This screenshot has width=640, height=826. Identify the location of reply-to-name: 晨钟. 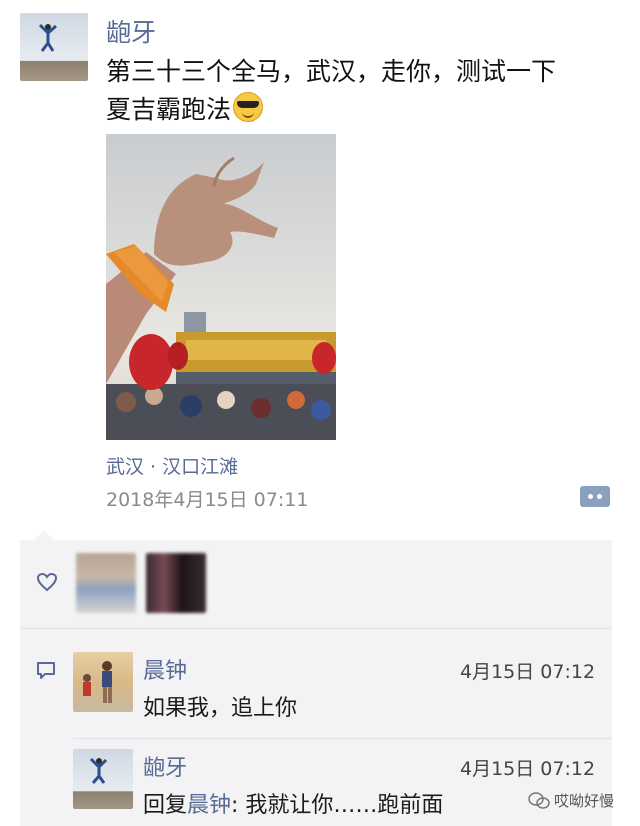
(209, 805).